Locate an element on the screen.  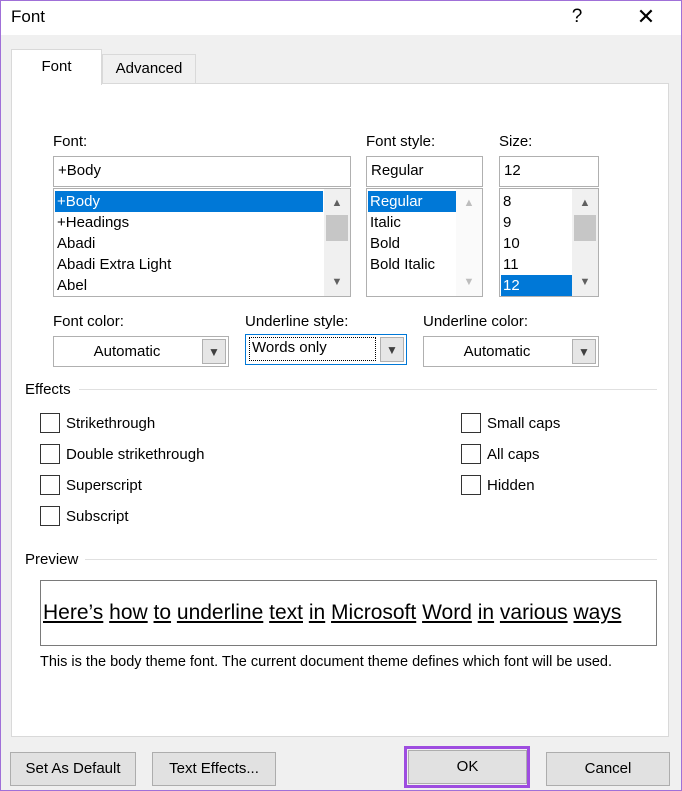
size-listbox: 8 9 10 11 12 ▲ ▼ is located at coordinates (549, 242).